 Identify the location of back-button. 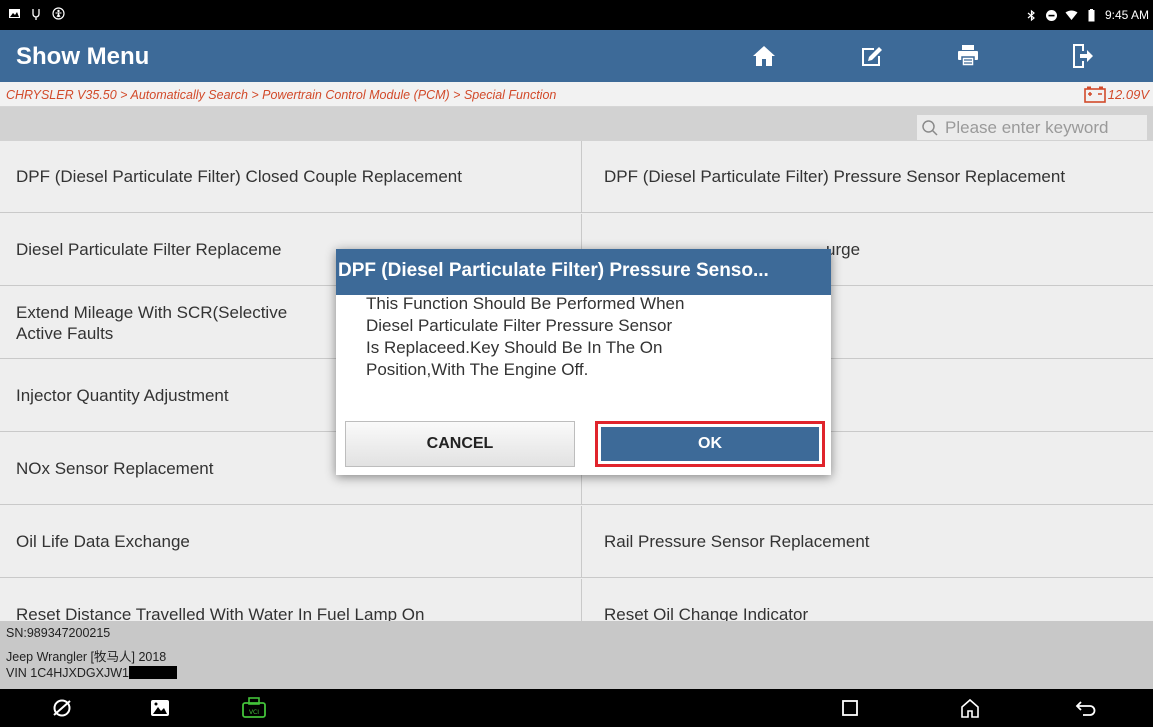
(1086, 708).